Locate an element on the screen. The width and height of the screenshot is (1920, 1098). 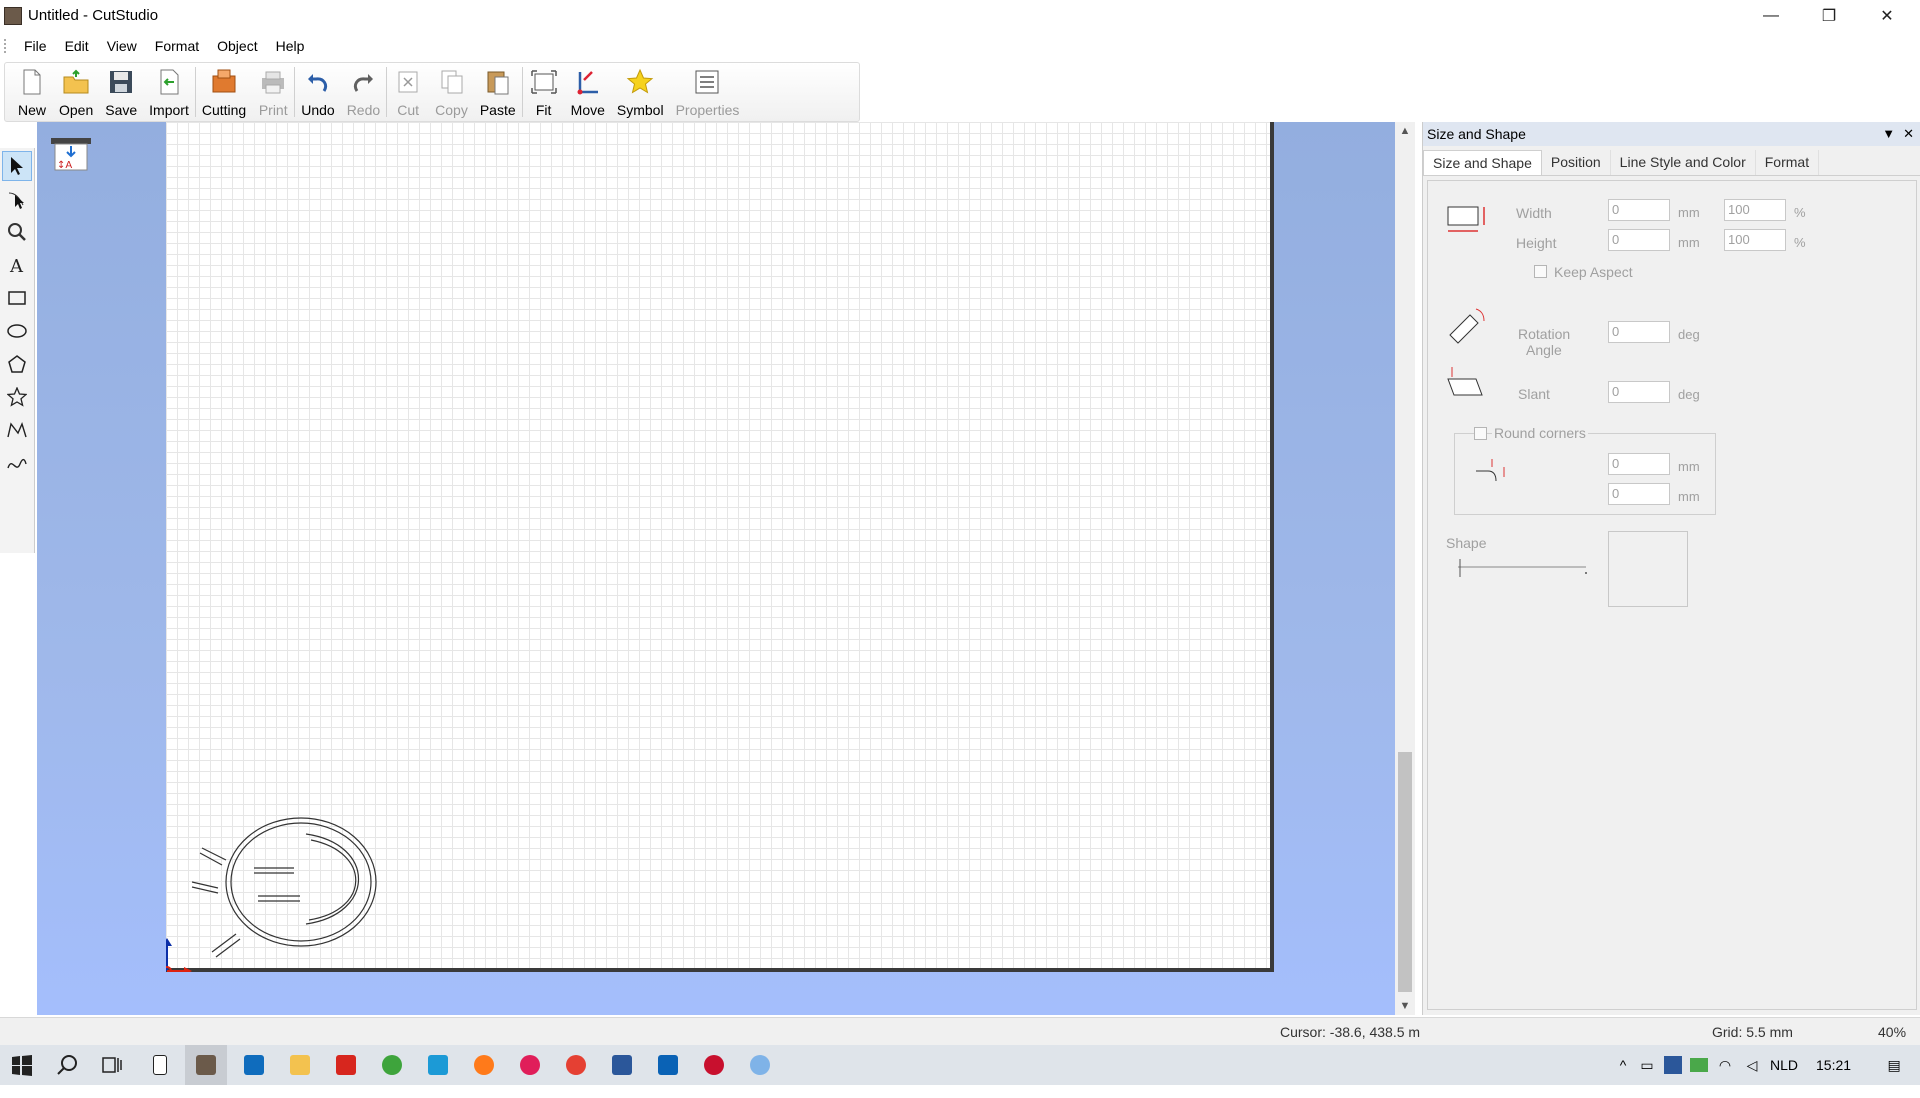
corner-x-input: 0 is located at coordinates (1639, 464).